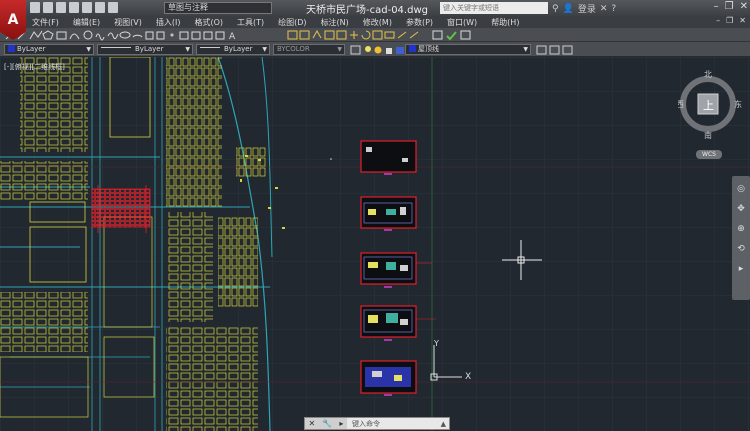 The height and width of the screenshot is (431, 750). I want to click on plotstyle-combo: BYCOLOR ▼, so click(309, 49).